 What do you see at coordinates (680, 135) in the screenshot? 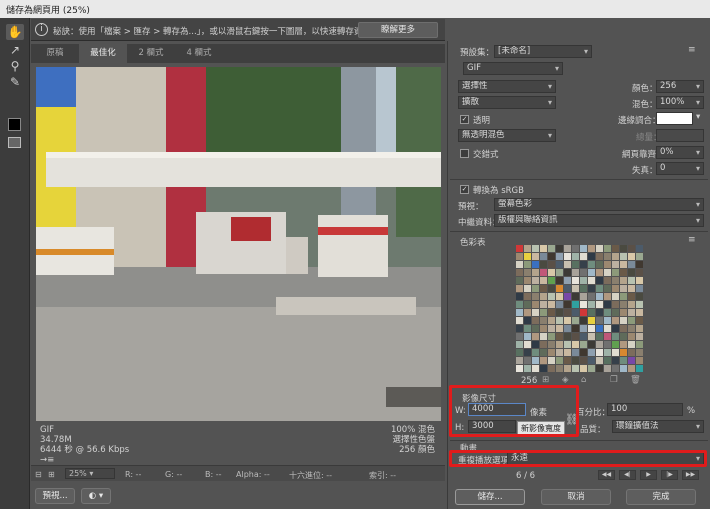
I see `amount-field` at bounding box center [680, 135].